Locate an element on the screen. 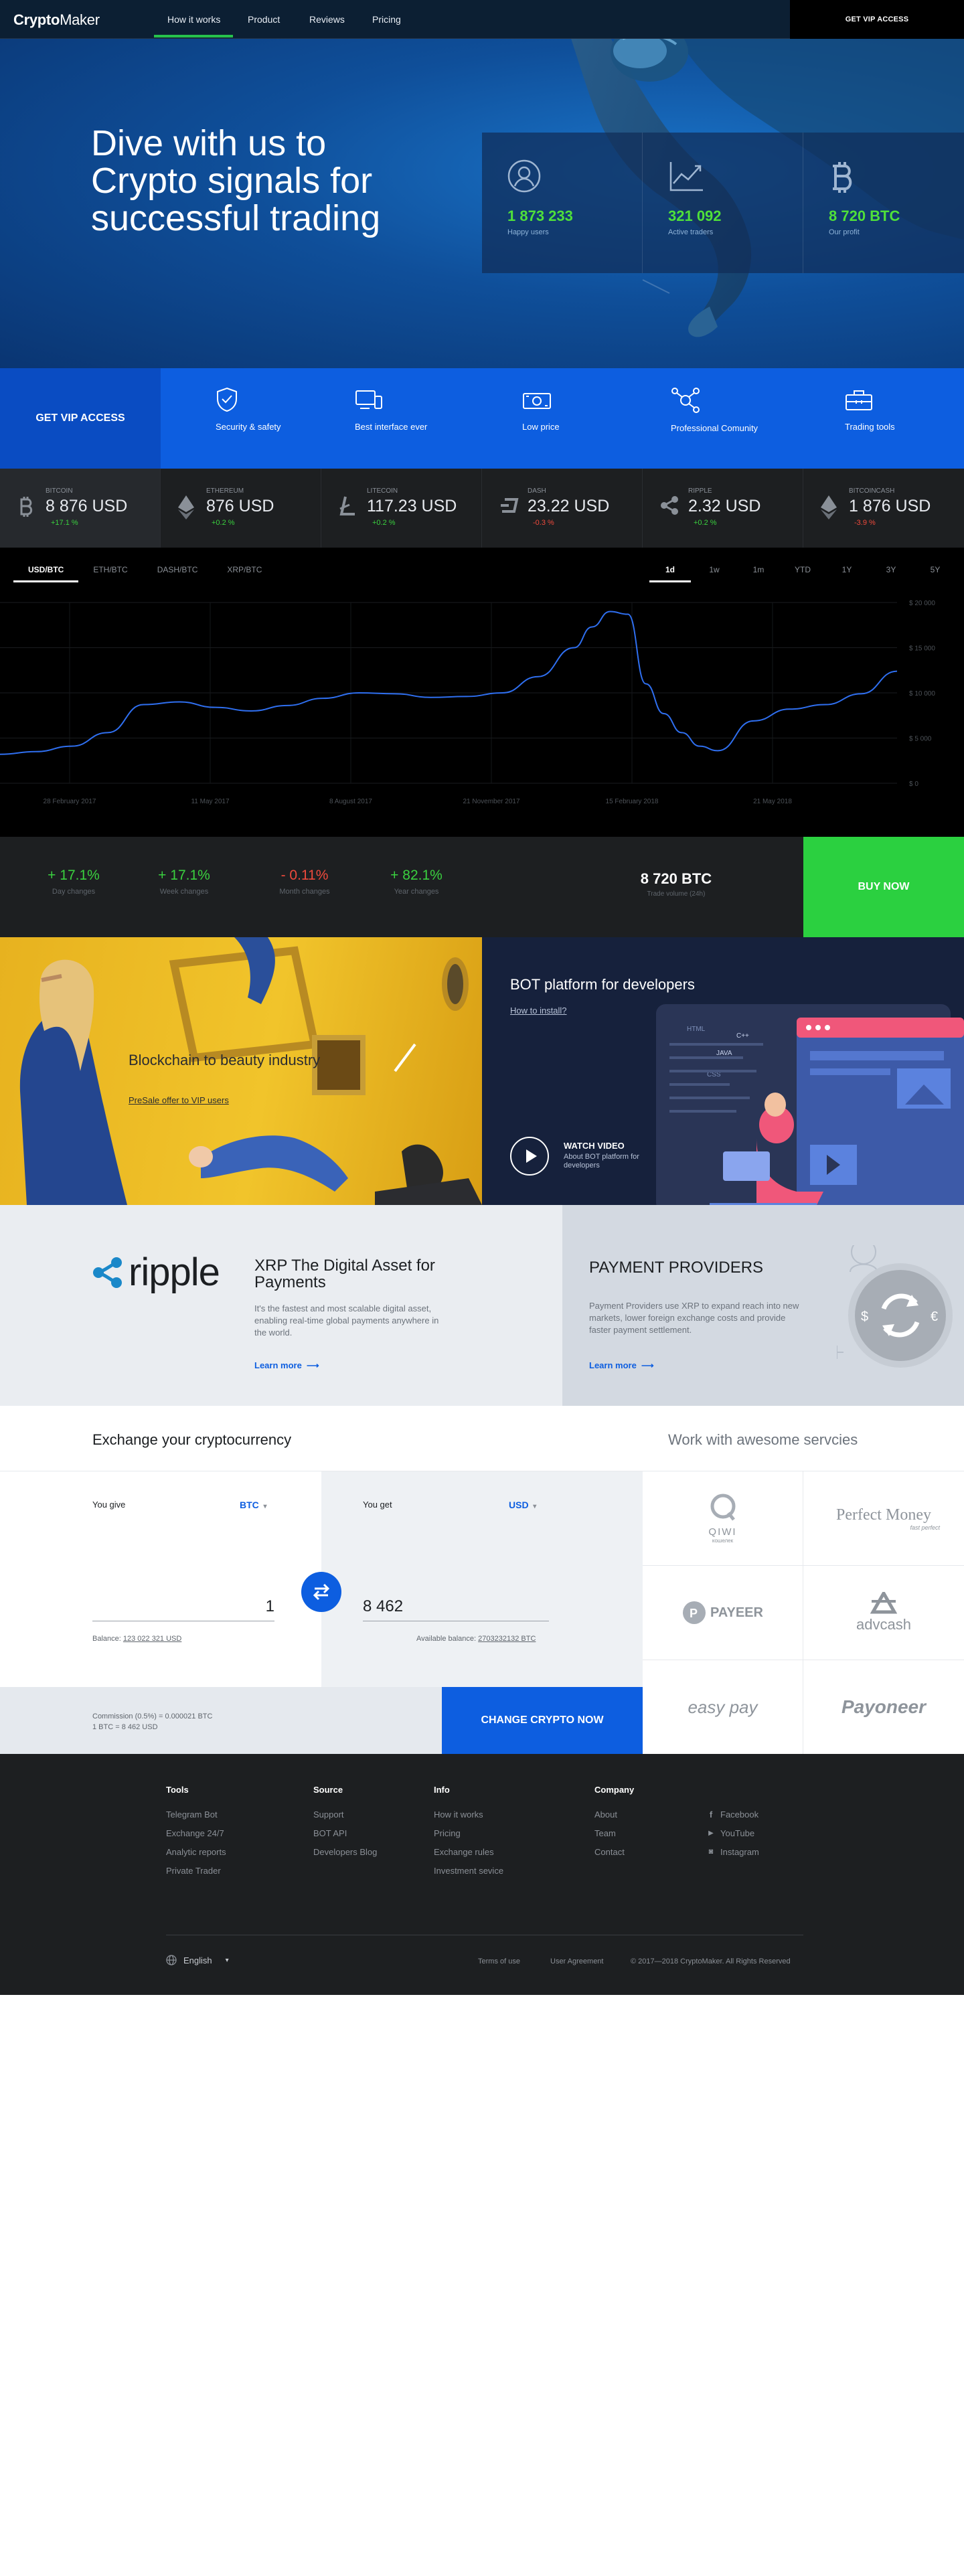 Image resolution: width=964 pixels, height=2576 pixels. ticker-change: +17.1 % is located at coordinates (64, 523).